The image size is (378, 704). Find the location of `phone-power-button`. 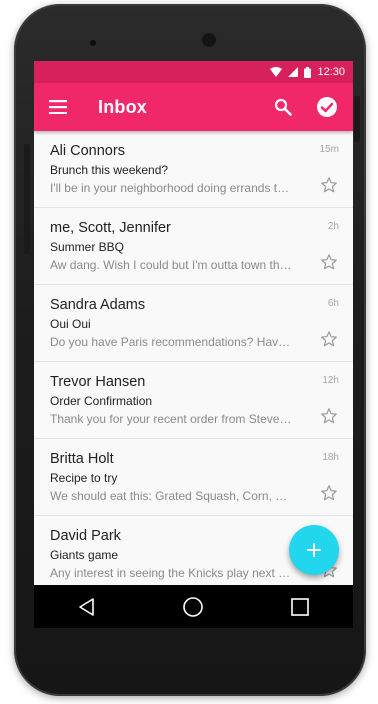

phone-power-button is located at coordinates (357, 119).